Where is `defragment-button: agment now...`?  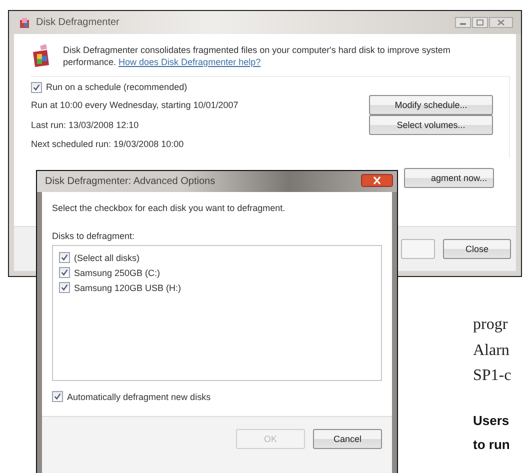
defragment-button: agment now... is located at coordinates (449, 178).